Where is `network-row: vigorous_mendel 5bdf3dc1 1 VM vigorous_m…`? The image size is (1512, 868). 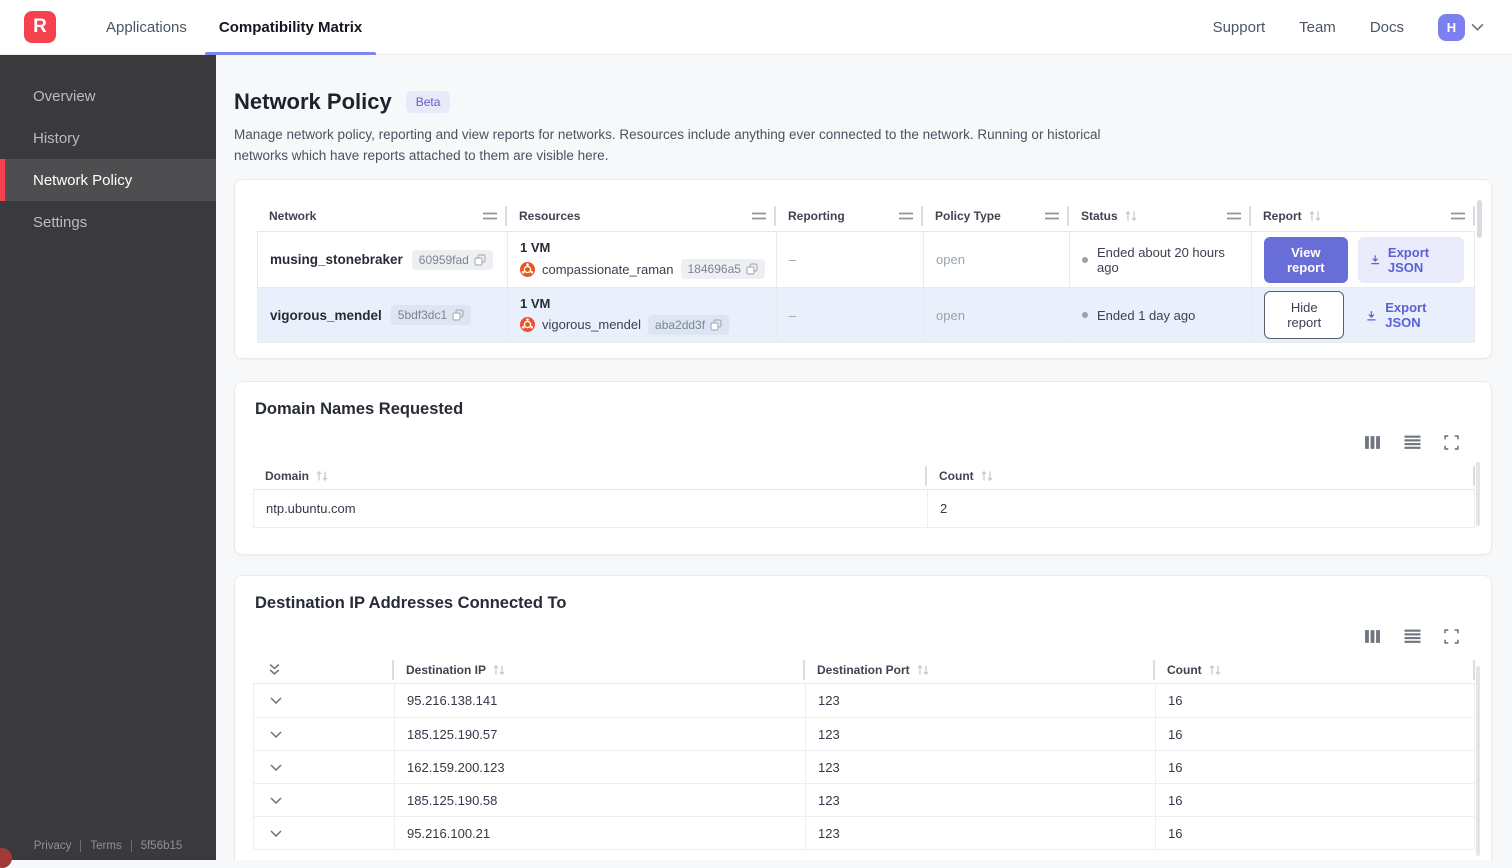
network-row: vigorous_mendel 5bdf3dc1 1 VM vigorous_m… is located at coordinates (866, 314).